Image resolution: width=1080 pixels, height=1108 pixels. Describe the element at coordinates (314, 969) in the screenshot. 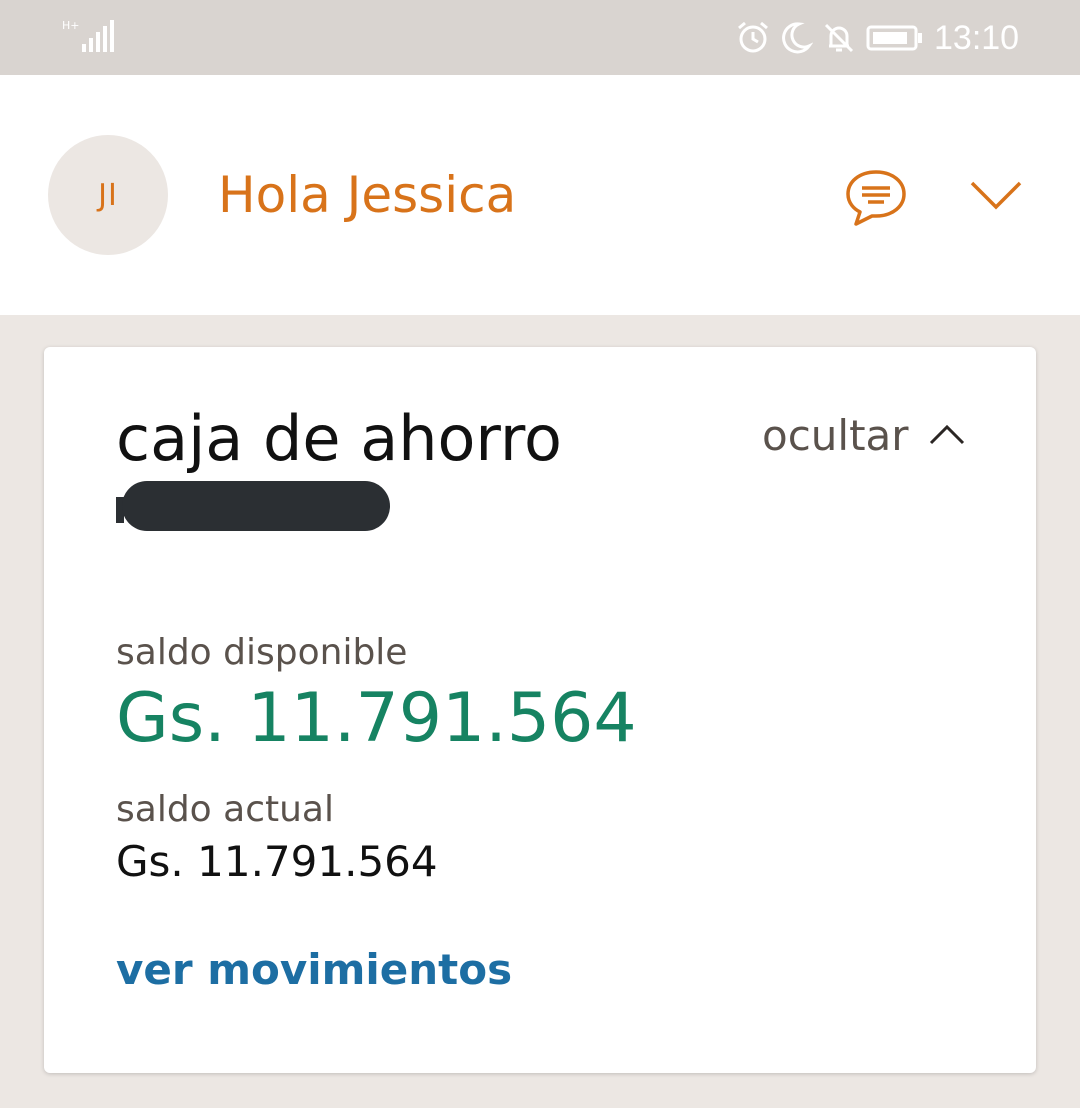

I see `view-movements-link: ver movimientos` at that location.